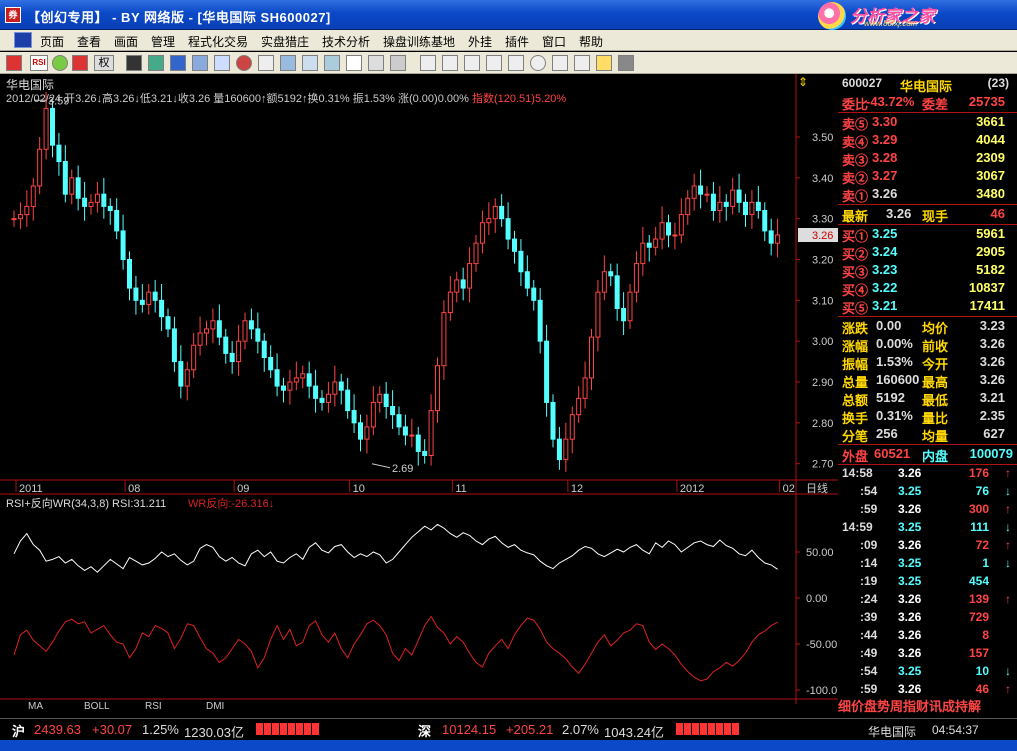 The image size is (1017, 751). What do you see at coordinates (990, 157) in the screenshot?
I see `sell-volume: 2309` at bounding box center [990, 157].